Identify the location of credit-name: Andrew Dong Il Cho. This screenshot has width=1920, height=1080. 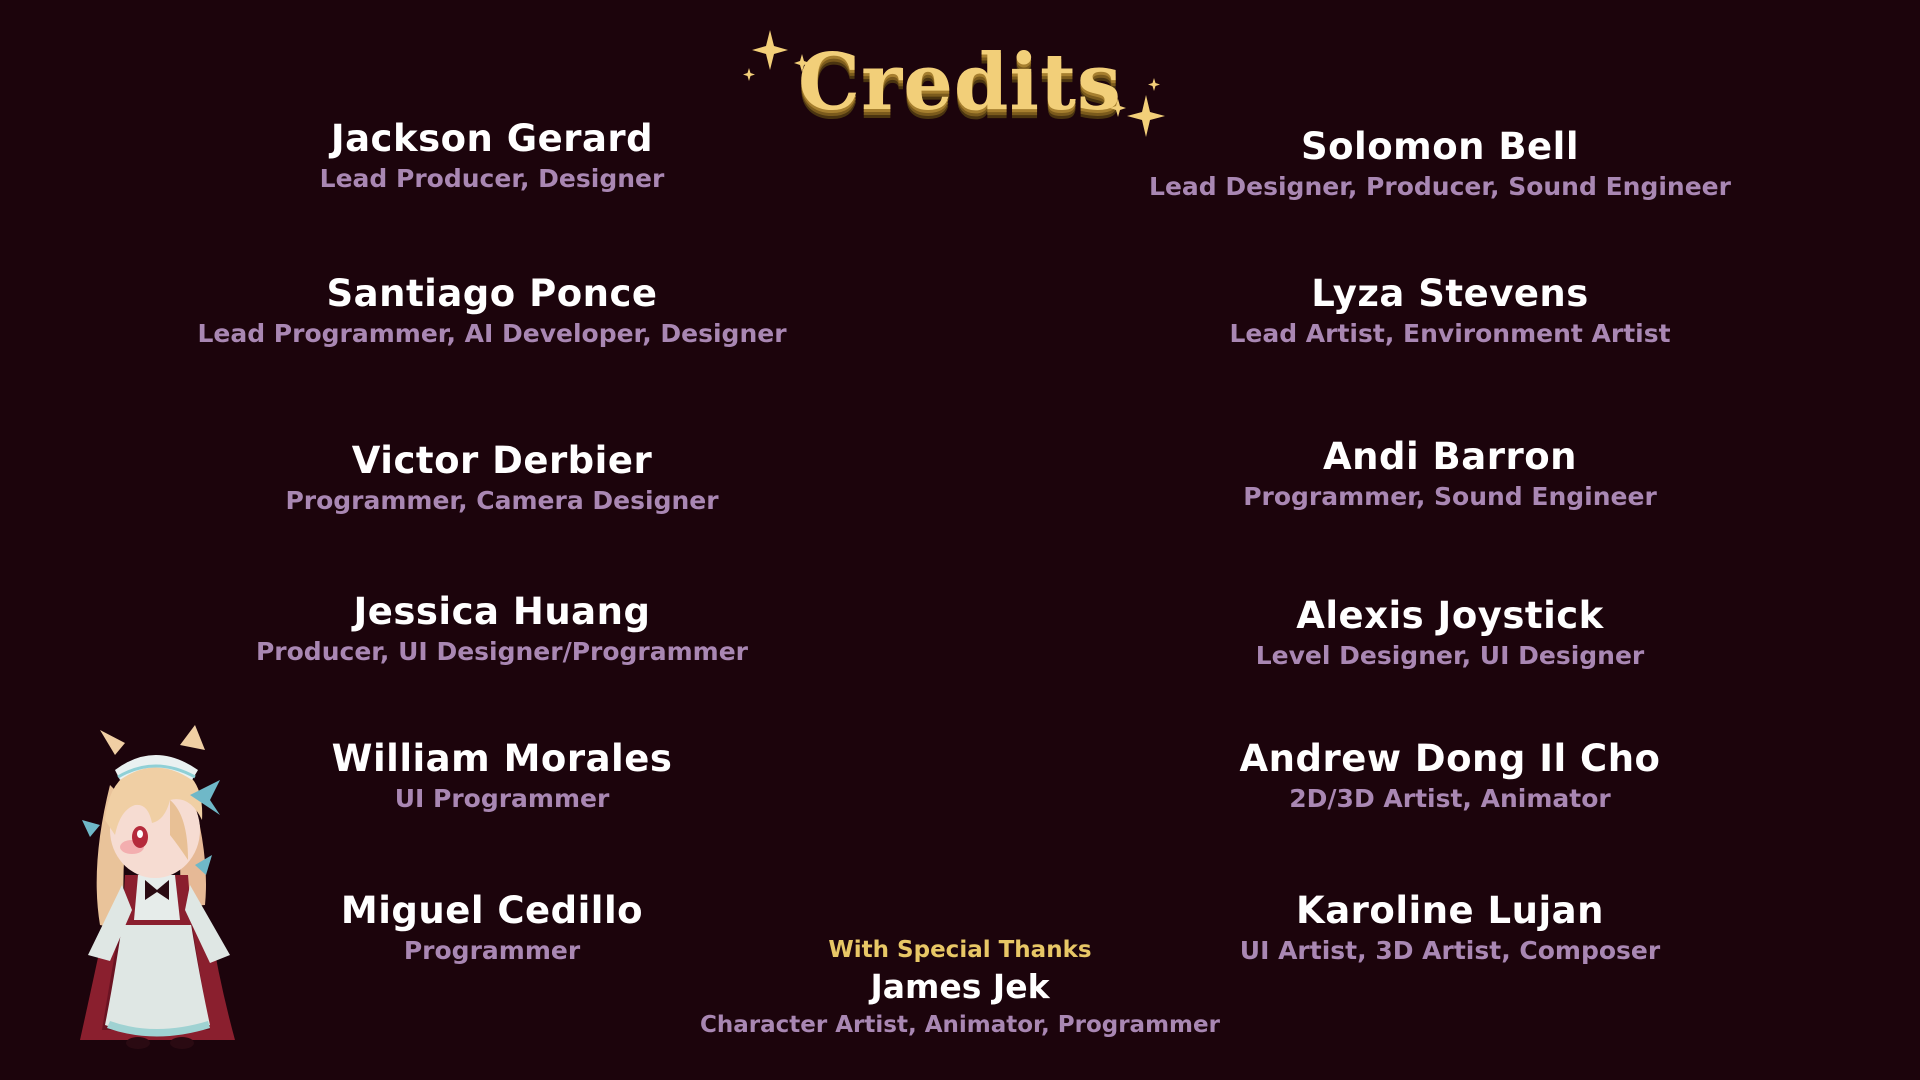
(1450, 758).